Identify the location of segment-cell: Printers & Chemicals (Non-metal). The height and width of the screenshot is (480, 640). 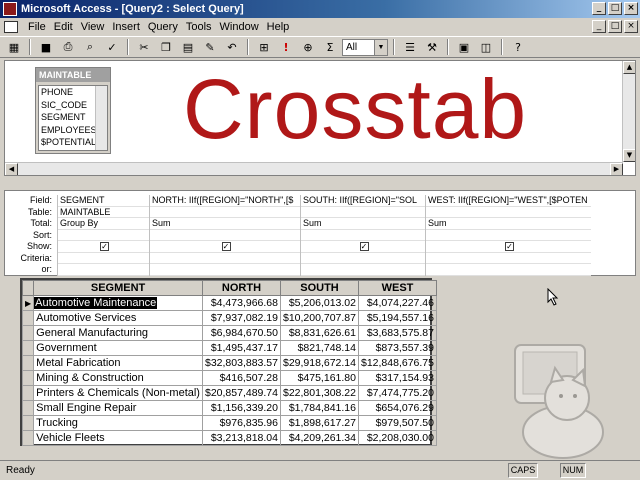
(118, 393).